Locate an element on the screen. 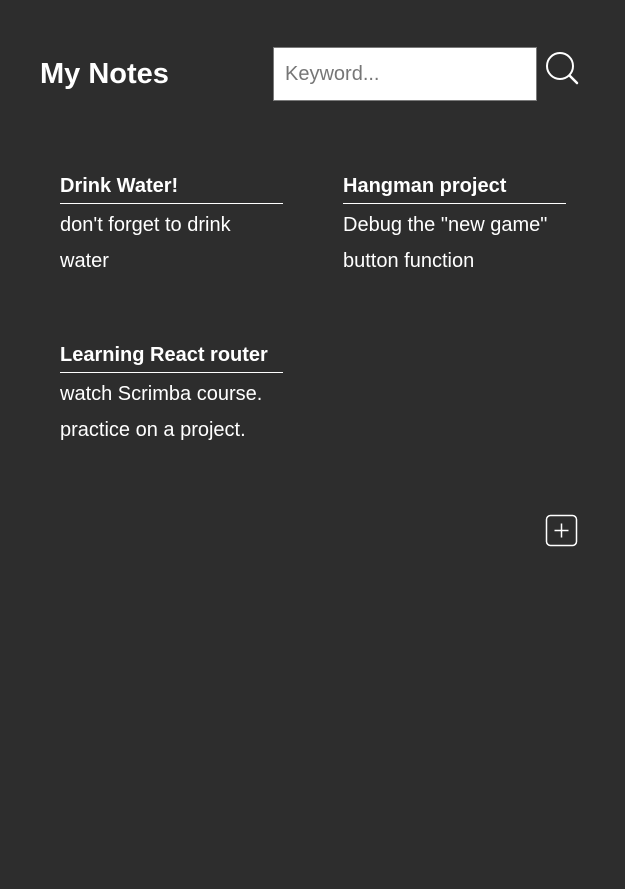 This screenshot has width=625, height=889. add-note-button is located at coordinates (561, 530).